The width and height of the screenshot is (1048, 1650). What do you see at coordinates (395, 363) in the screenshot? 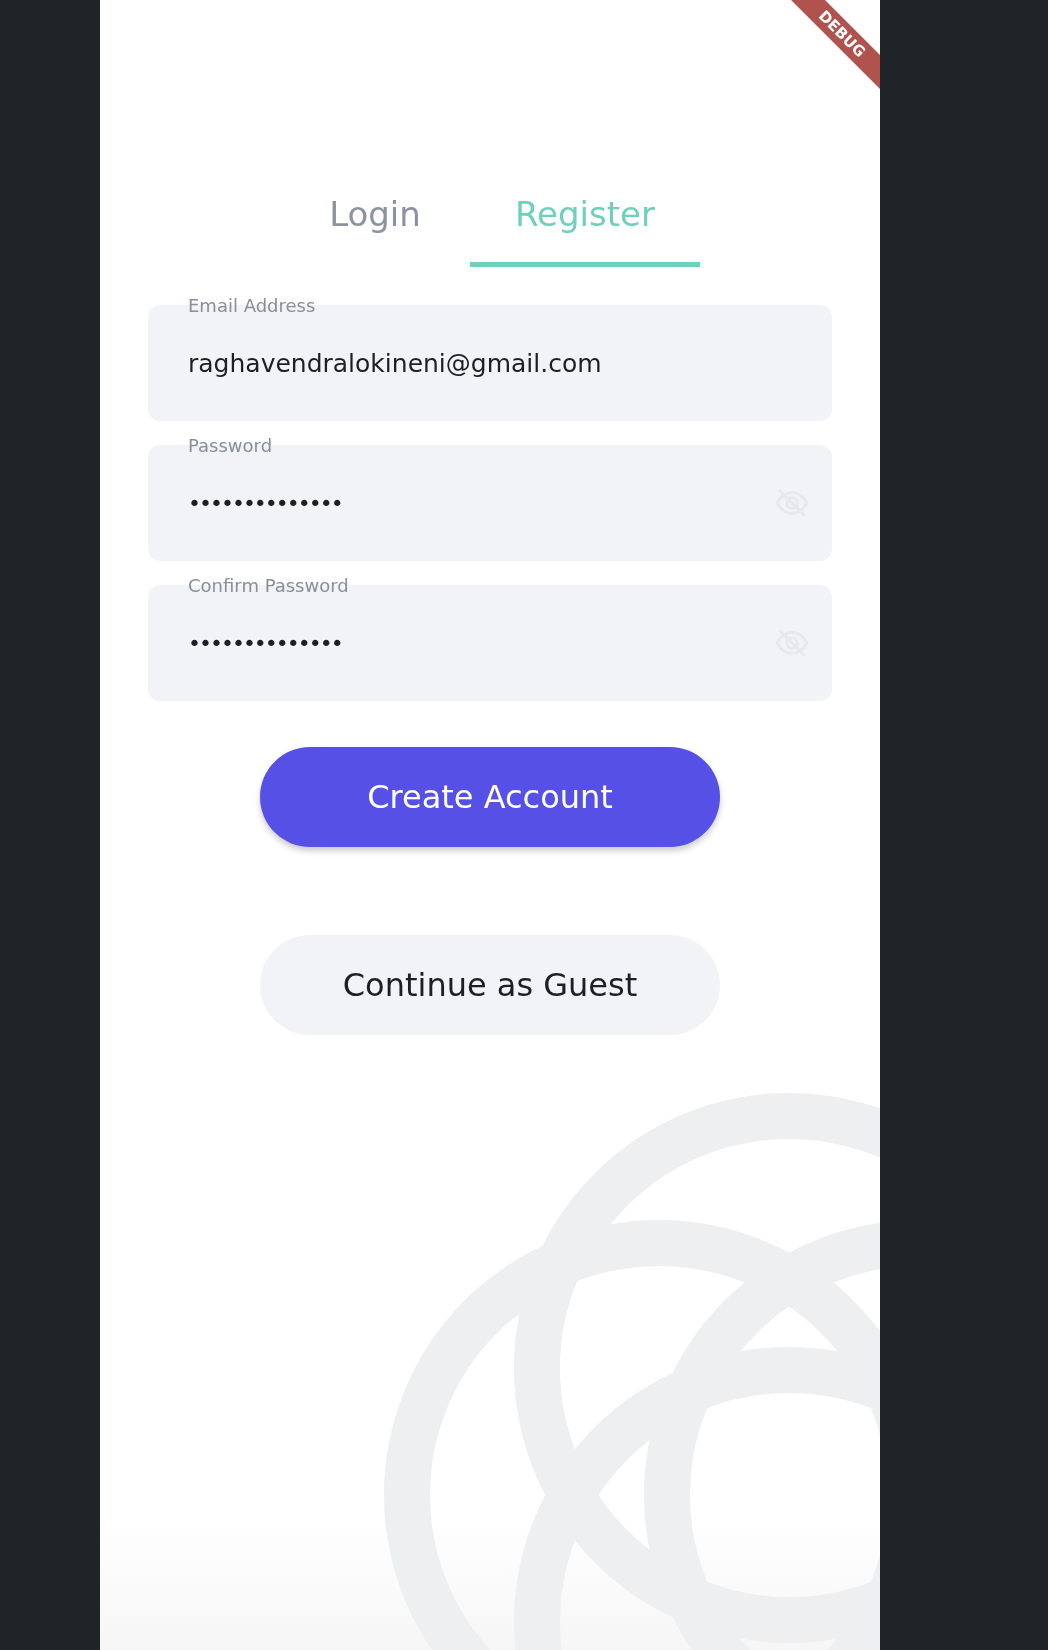
I see `field-value: raghavendralokineni@gmail.com` at bounding box center [395, 363].